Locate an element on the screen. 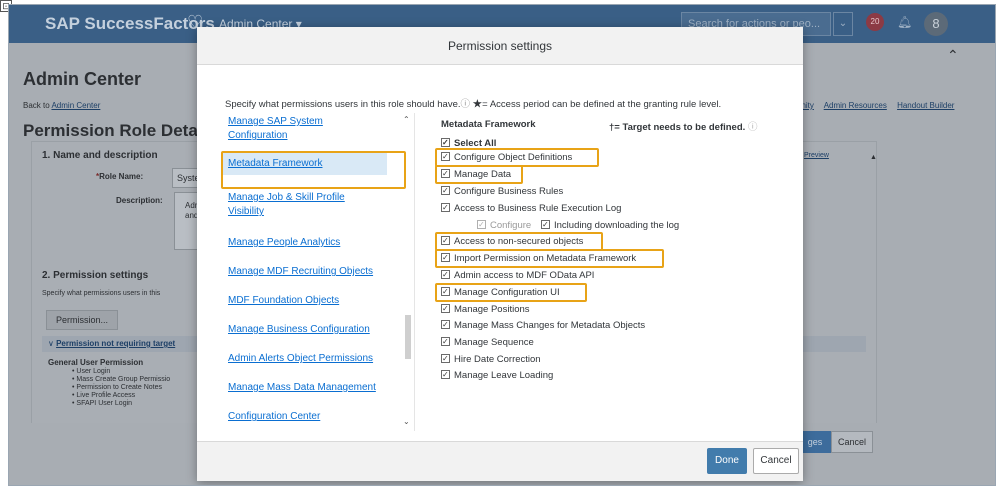 The width and height of the screenshot is (1003, 491). perm-hire-date-correction: Hire Date Correction is located at coordinates (491, 359).